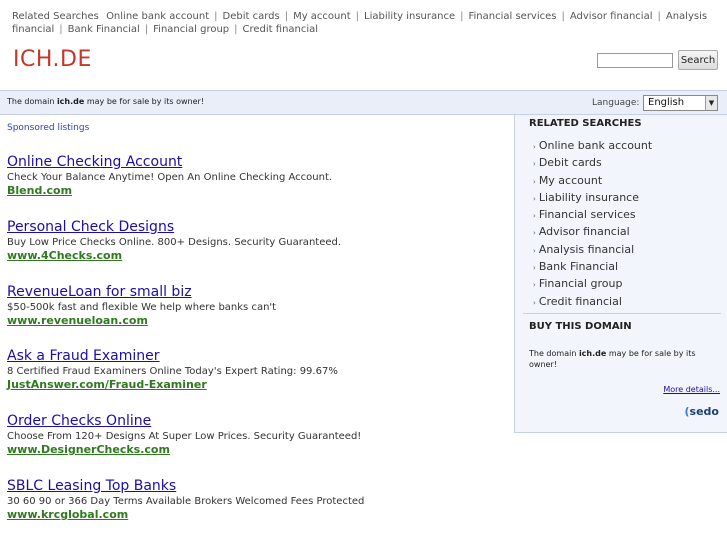  Describe the element at coordinates (144, 101) in the screenshot. I see `notice-suffix: may be for sale by its owner!` at that location.